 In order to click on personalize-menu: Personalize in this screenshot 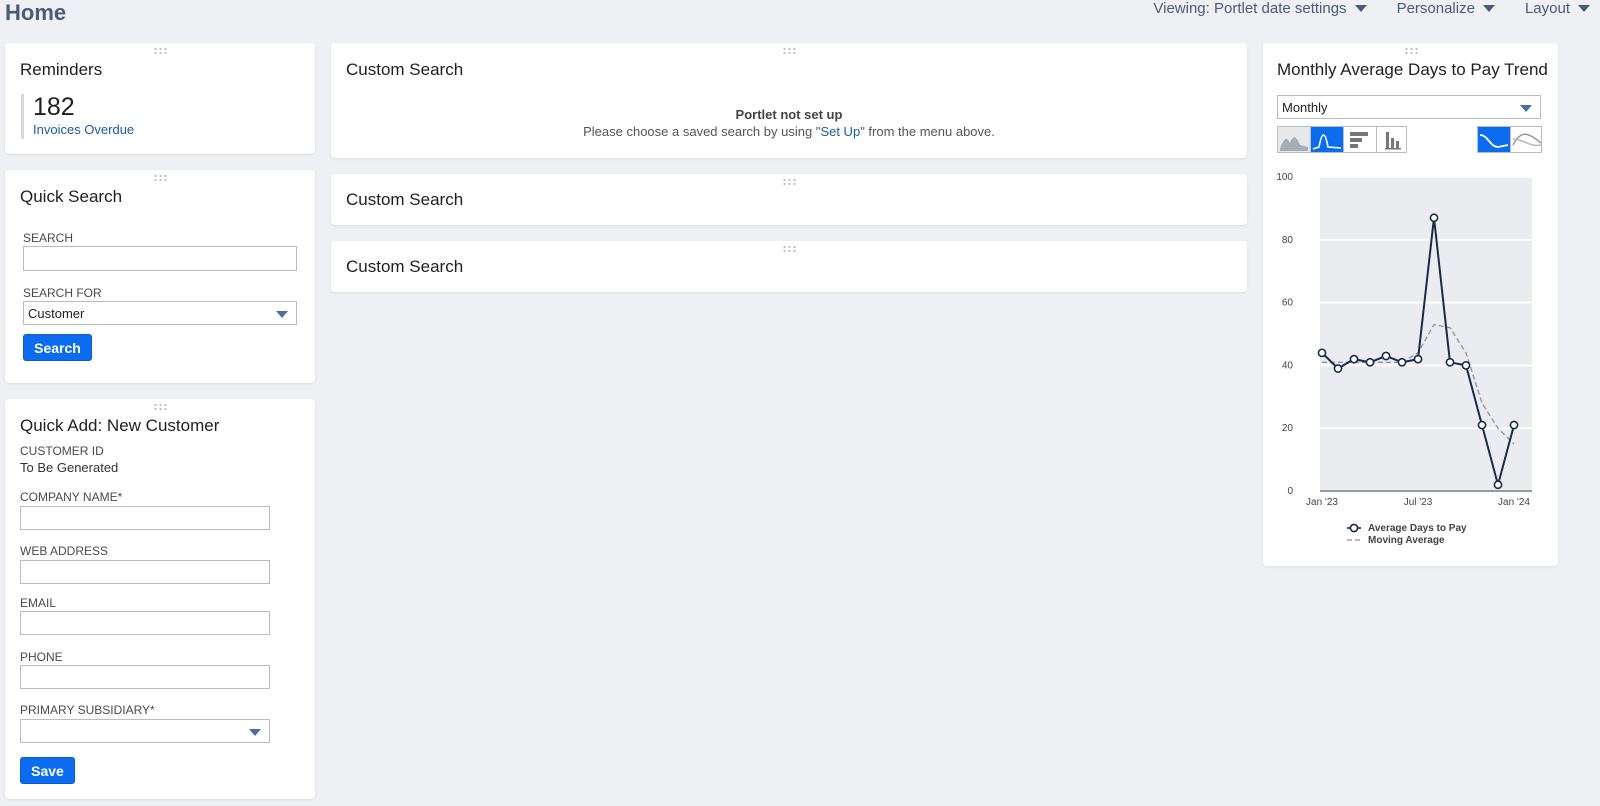, I will do `click(1446, 8)`.